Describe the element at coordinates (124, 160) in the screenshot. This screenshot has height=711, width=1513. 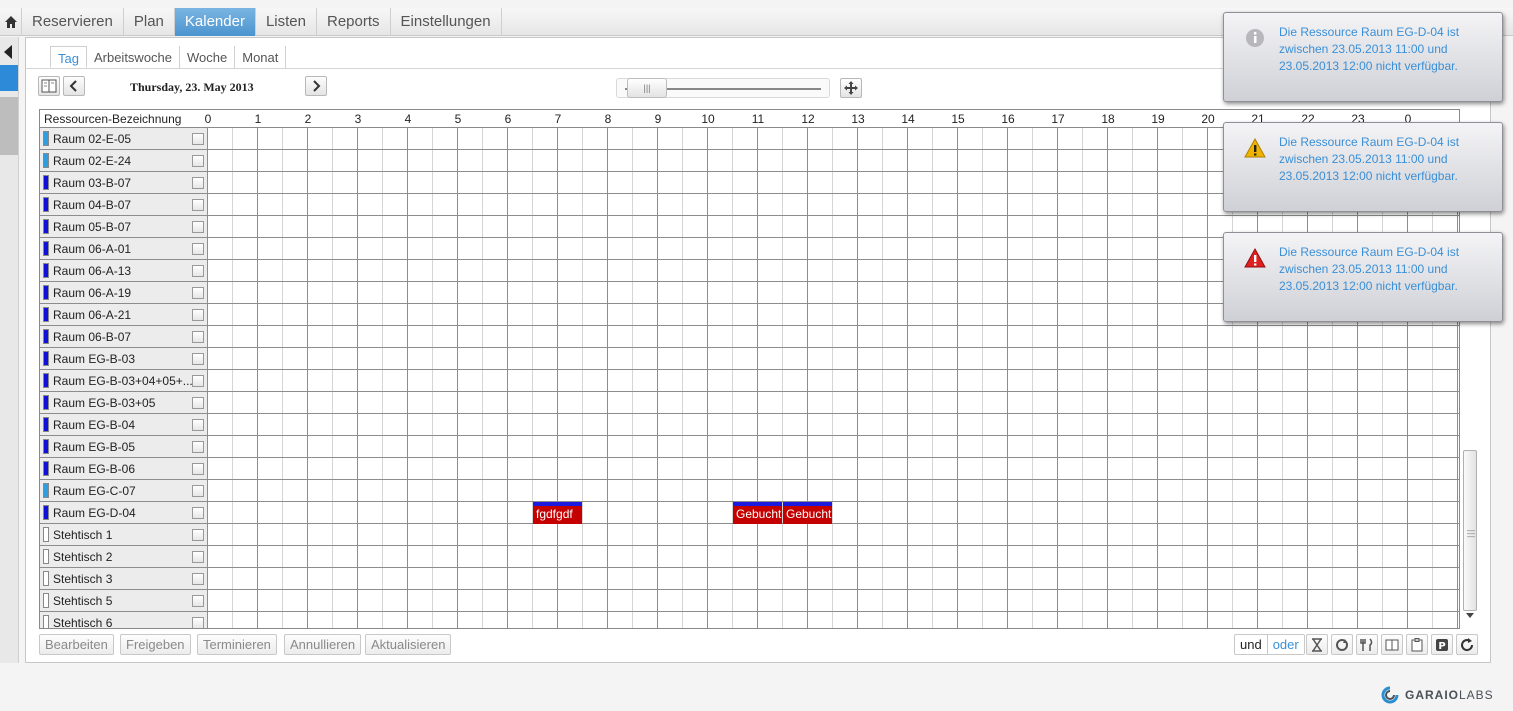
I see `resource-label: Raum 02-E-24` at that location.